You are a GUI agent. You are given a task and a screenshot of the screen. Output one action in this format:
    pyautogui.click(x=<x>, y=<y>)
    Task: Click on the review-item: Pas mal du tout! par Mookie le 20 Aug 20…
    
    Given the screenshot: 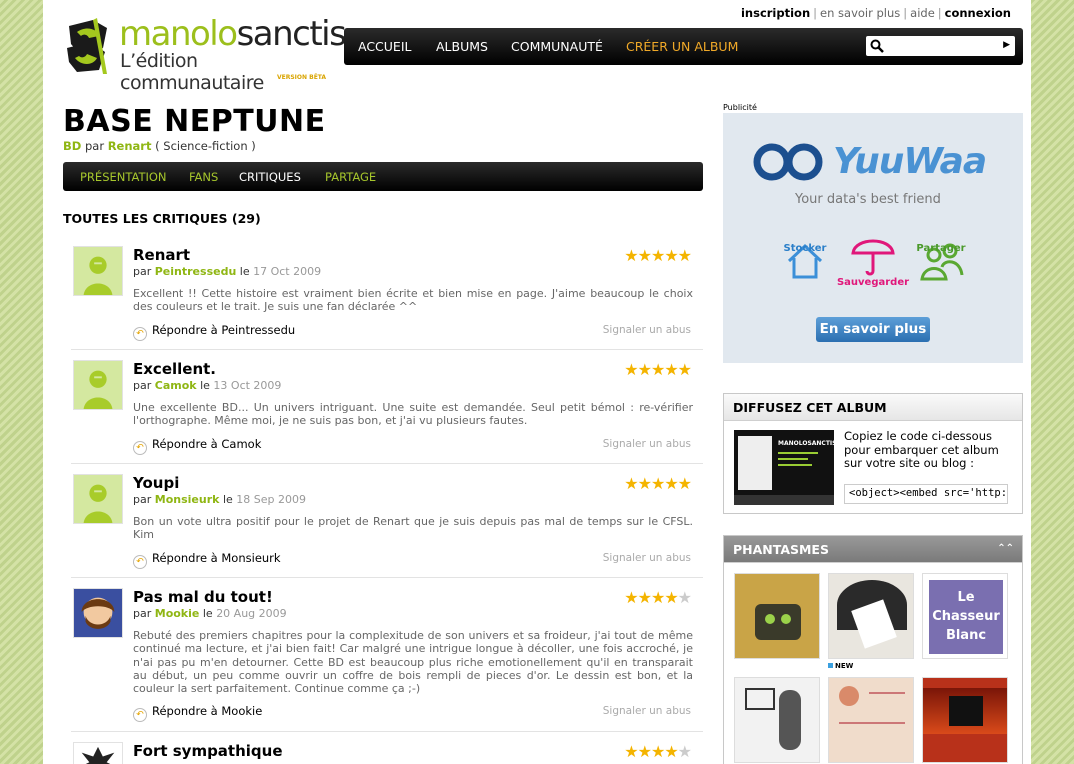 What is the action you would take?
    pyautogui.click(x=387, y=656)
    